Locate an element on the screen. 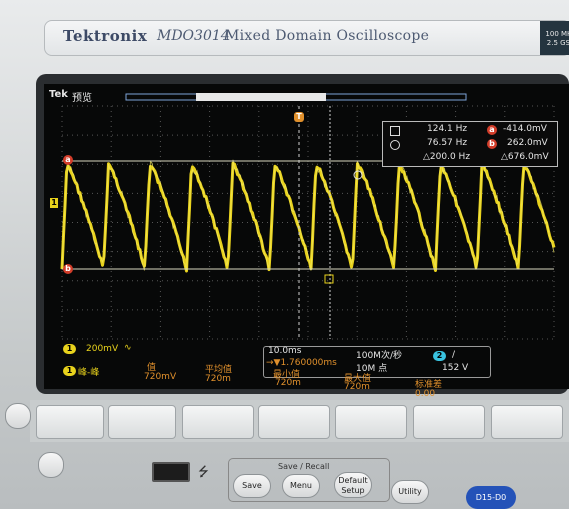  model-description: Mixed Domain Oscilloscope is located at coordinates (327, 36).